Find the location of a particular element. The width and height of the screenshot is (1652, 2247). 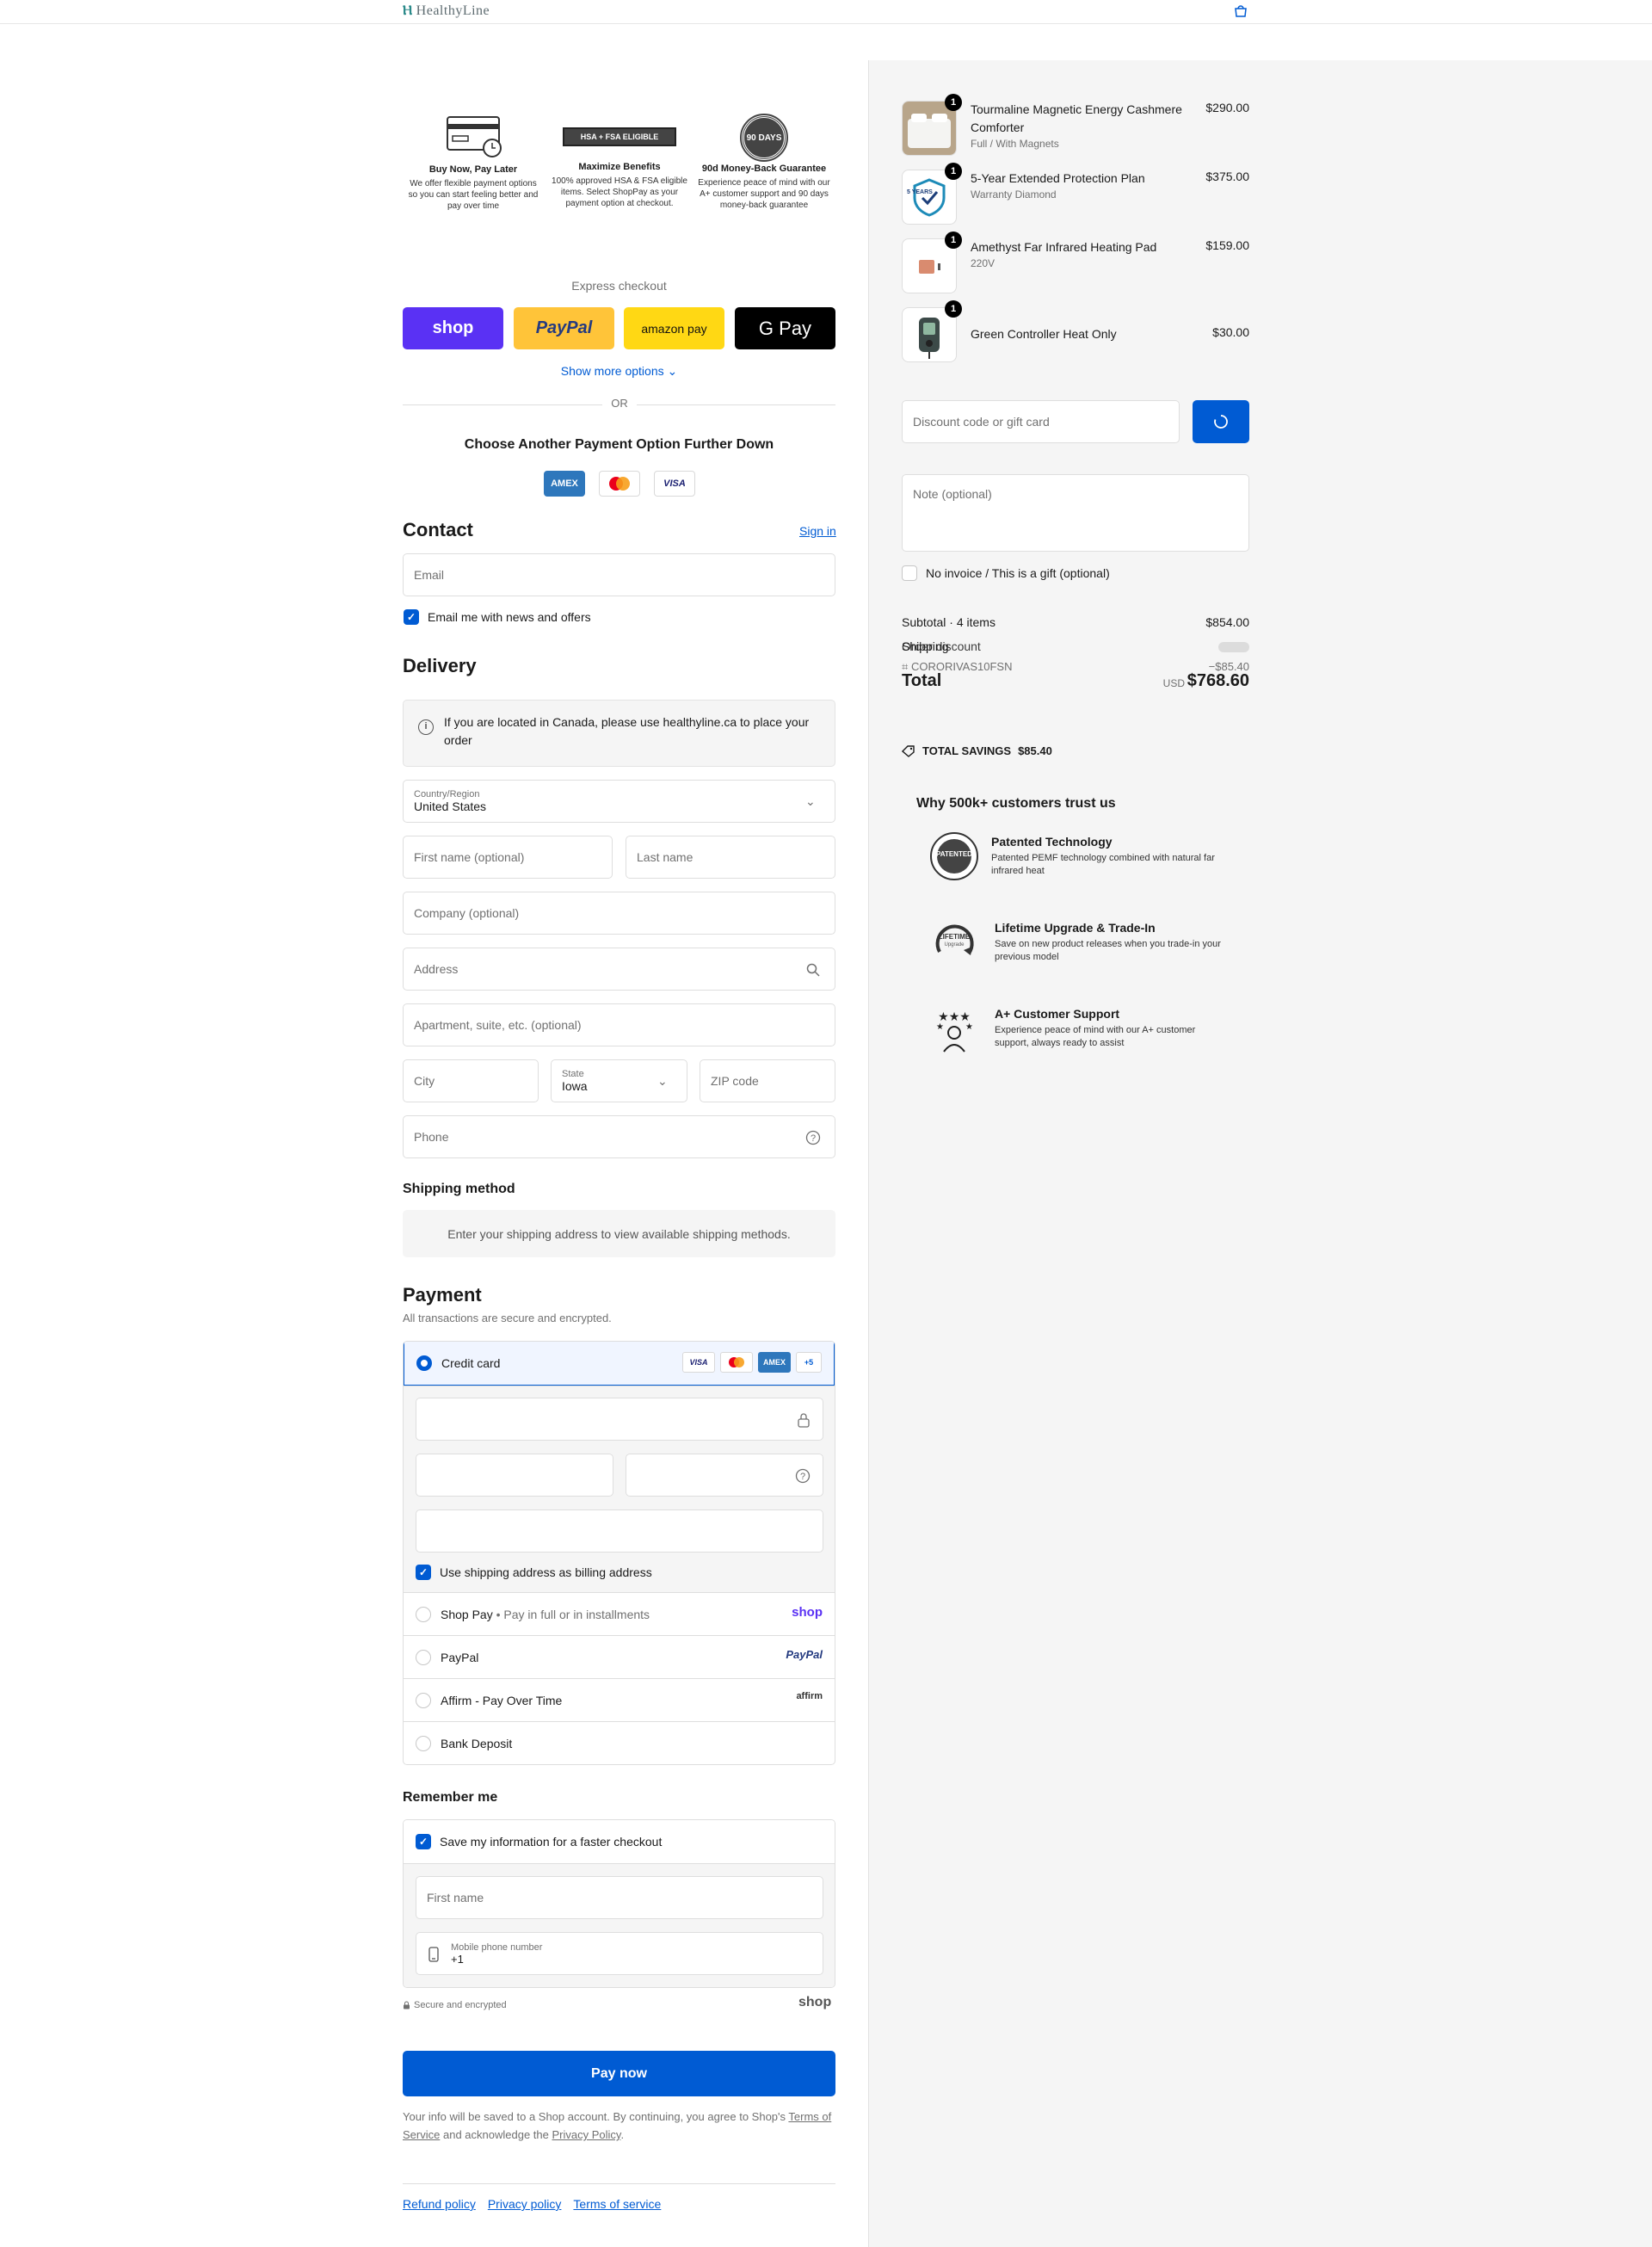

city-placeholder: City is located at coordinates (424, 1081).